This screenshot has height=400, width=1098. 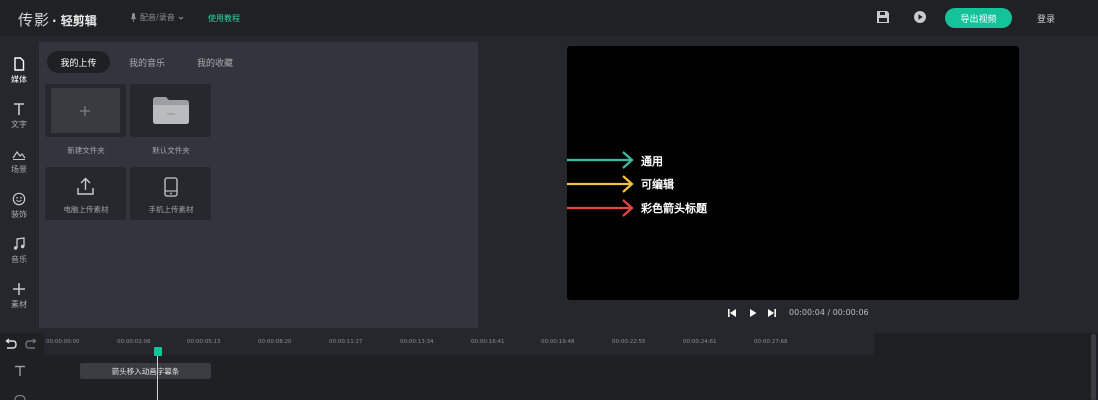 What do you see at coordinates (600, 208) in the screenshot?
I see `arrow-red-icon` at bounding box center [600, 208].